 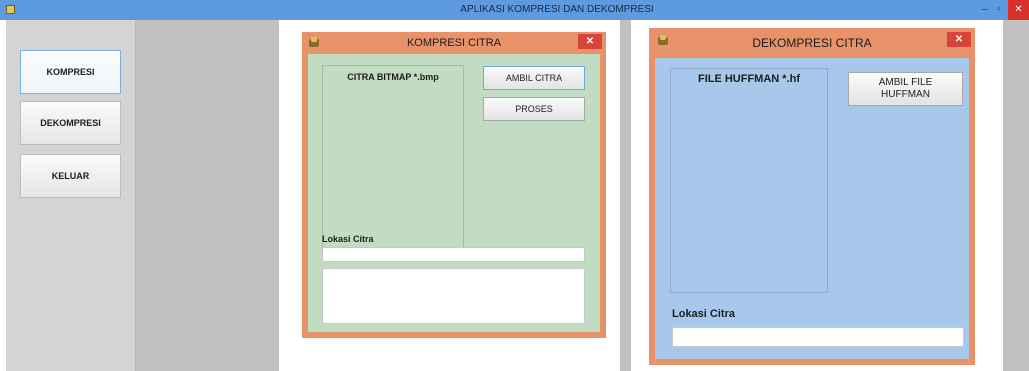 I want to click on lokasi-citra-field, so click(x=453, y=254).